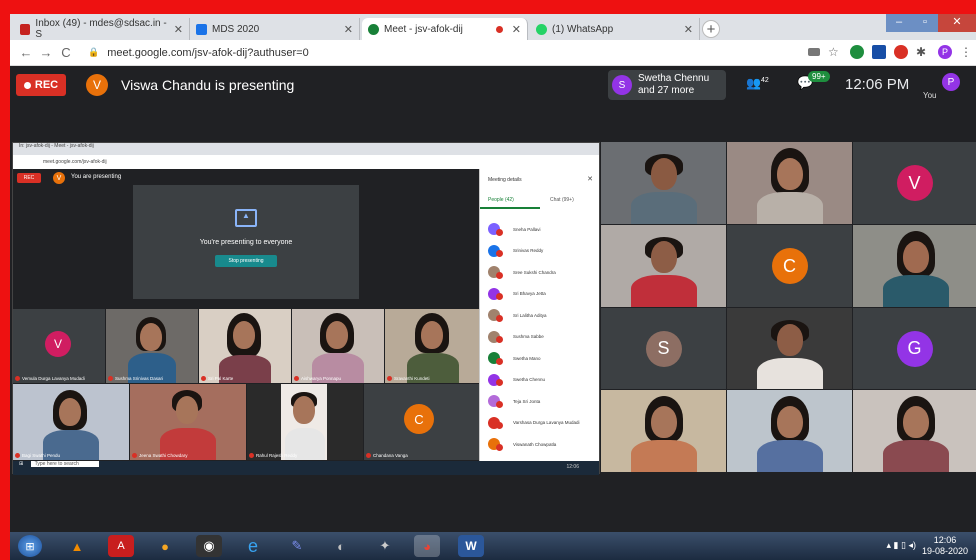 The image size is (976, 560). I want to click on video-tile: G, so click(914, 348).